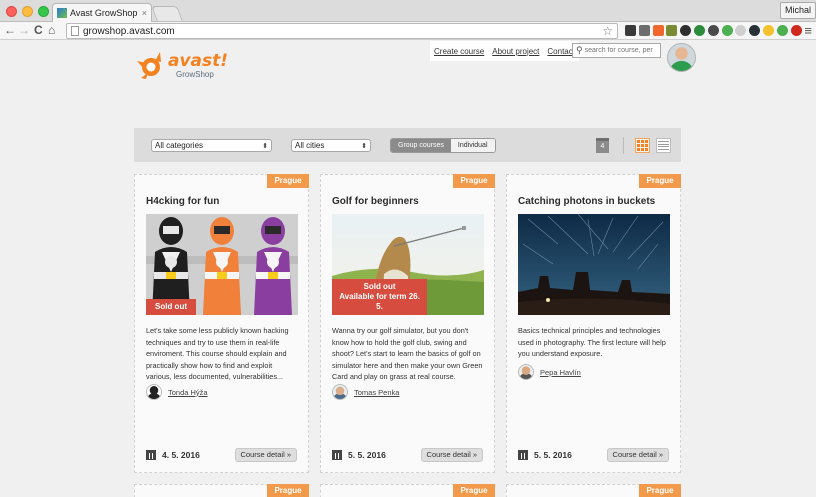  I want to click on sold-out-label: Sold out Available for term 26. 5., so click(379, 297).